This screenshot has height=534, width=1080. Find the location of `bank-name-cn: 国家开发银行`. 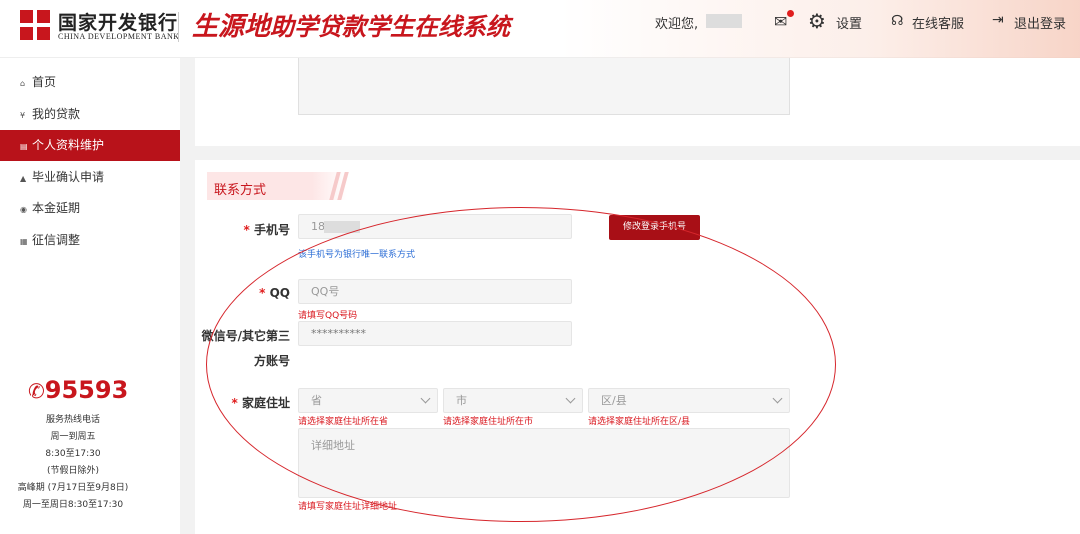

bank-name-cn: 国家开发银行 is located at coordinates (118, 23).